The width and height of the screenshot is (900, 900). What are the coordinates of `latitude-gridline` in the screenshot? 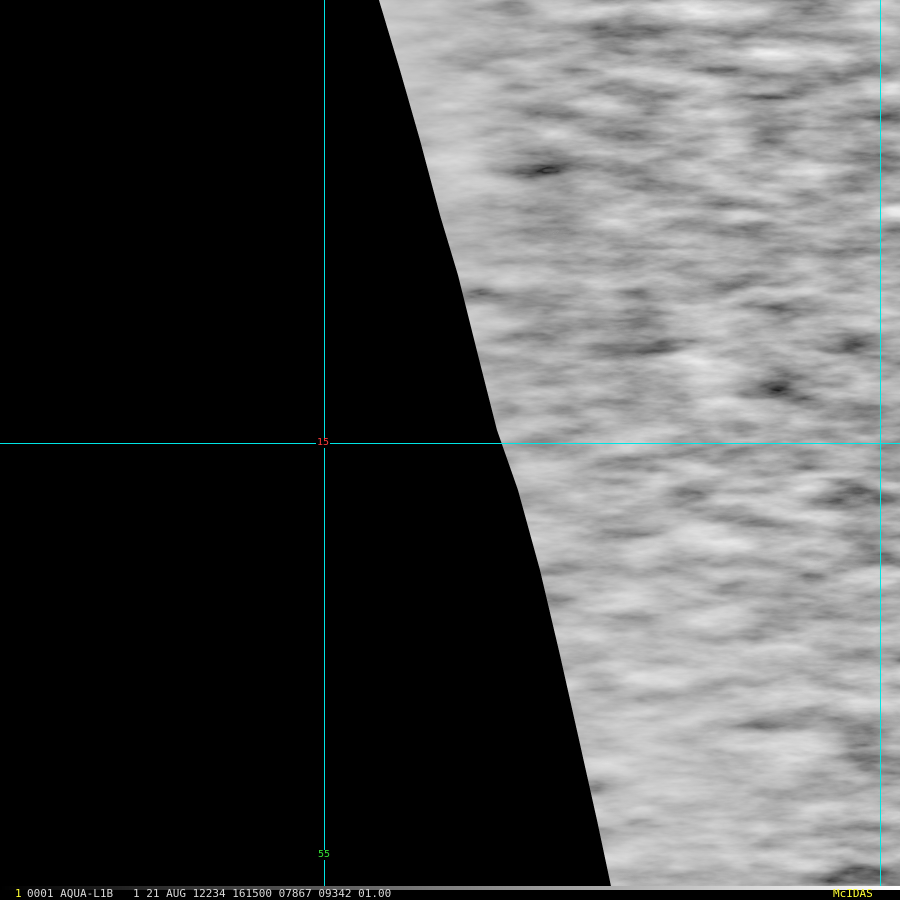 It's located at (450, 443).